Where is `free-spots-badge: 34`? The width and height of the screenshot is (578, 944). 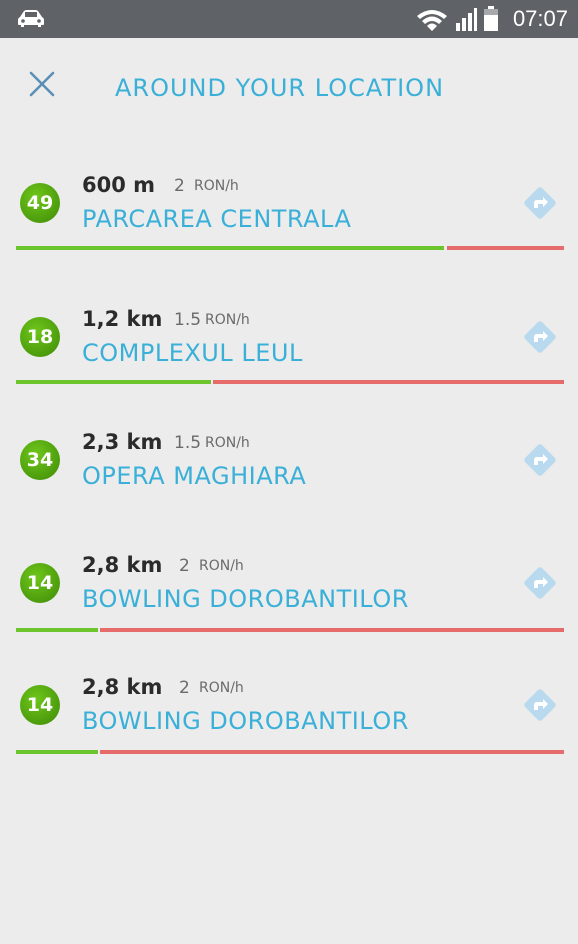
free-spots-badge: 34 is located at coordinates (40, 460).